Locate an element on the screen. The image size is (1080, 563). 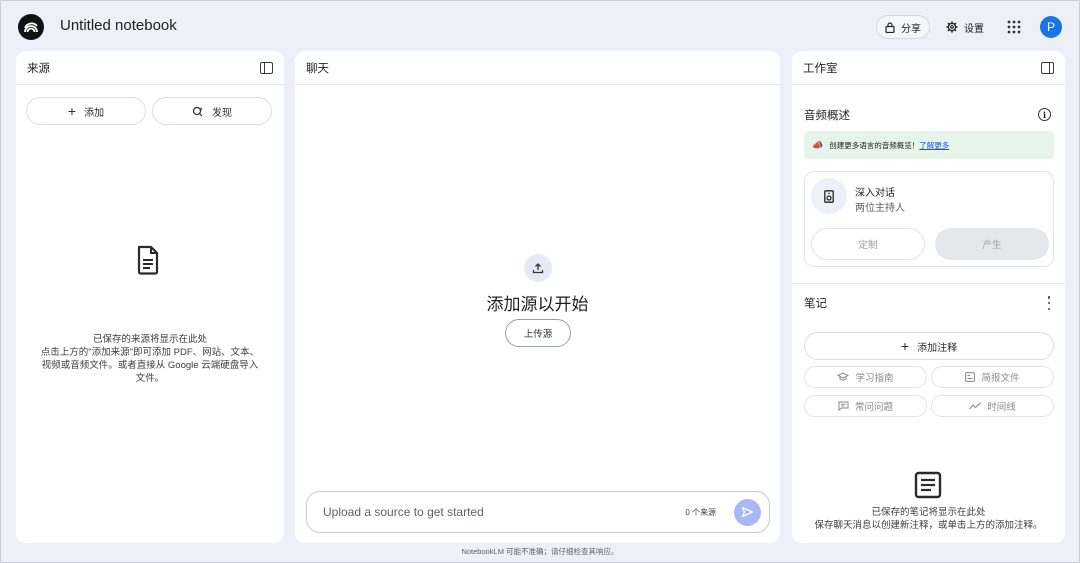
chat-input-box: 0 个来源 is located at coordinates (538, 512).